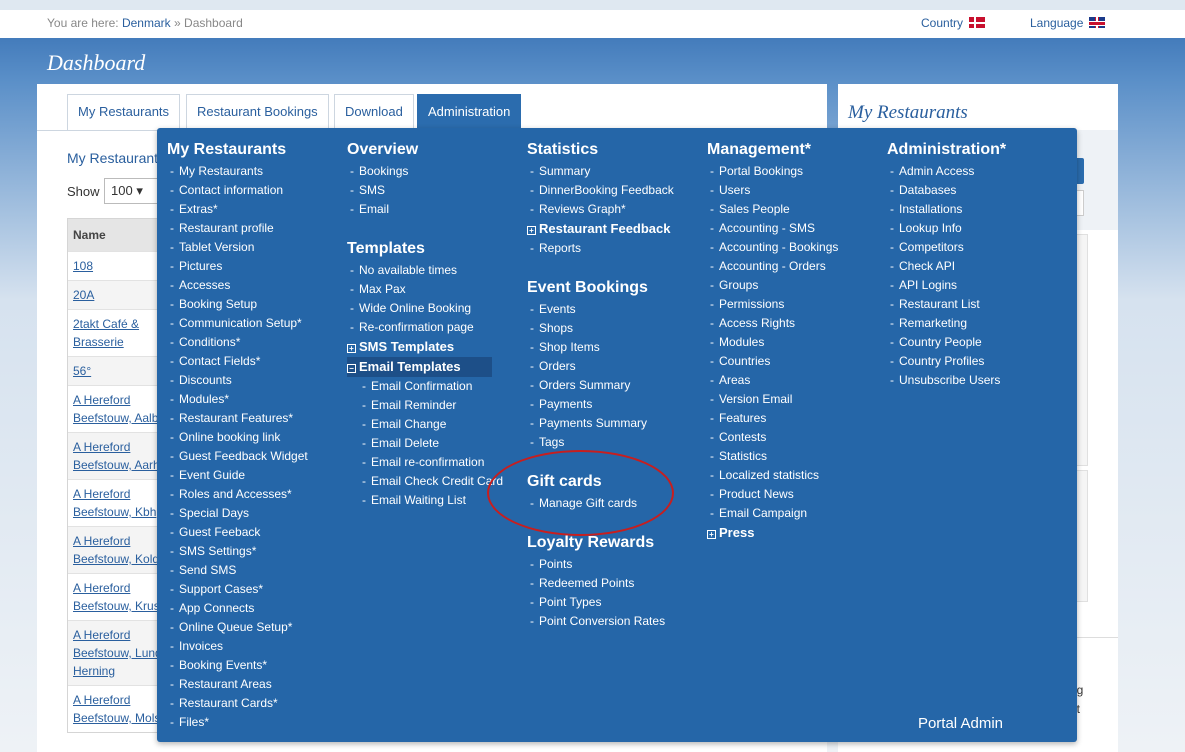 Image resolution: width=1185 pixels, height=752 pixels. I want to click on restaurant-link: 20A, so click(83, 295).